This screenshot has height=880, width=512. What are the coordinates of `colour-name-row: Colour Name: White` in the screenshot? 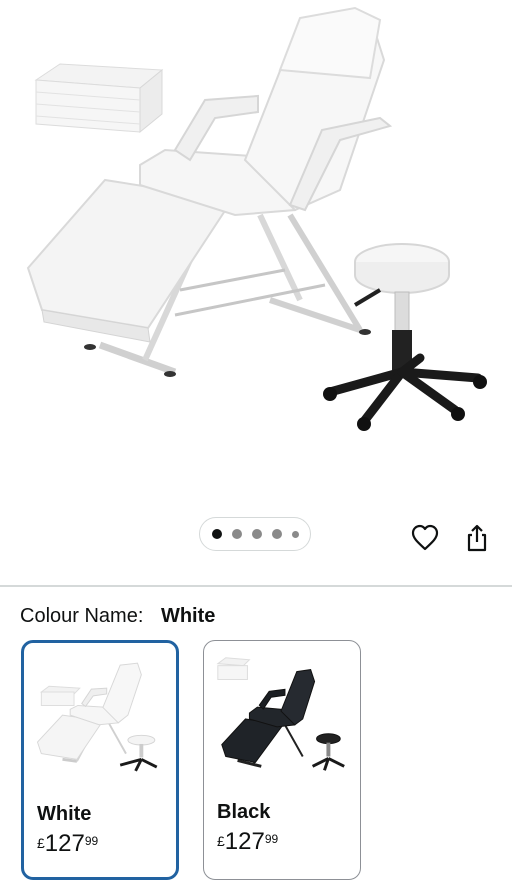 It's located at (117, 616).